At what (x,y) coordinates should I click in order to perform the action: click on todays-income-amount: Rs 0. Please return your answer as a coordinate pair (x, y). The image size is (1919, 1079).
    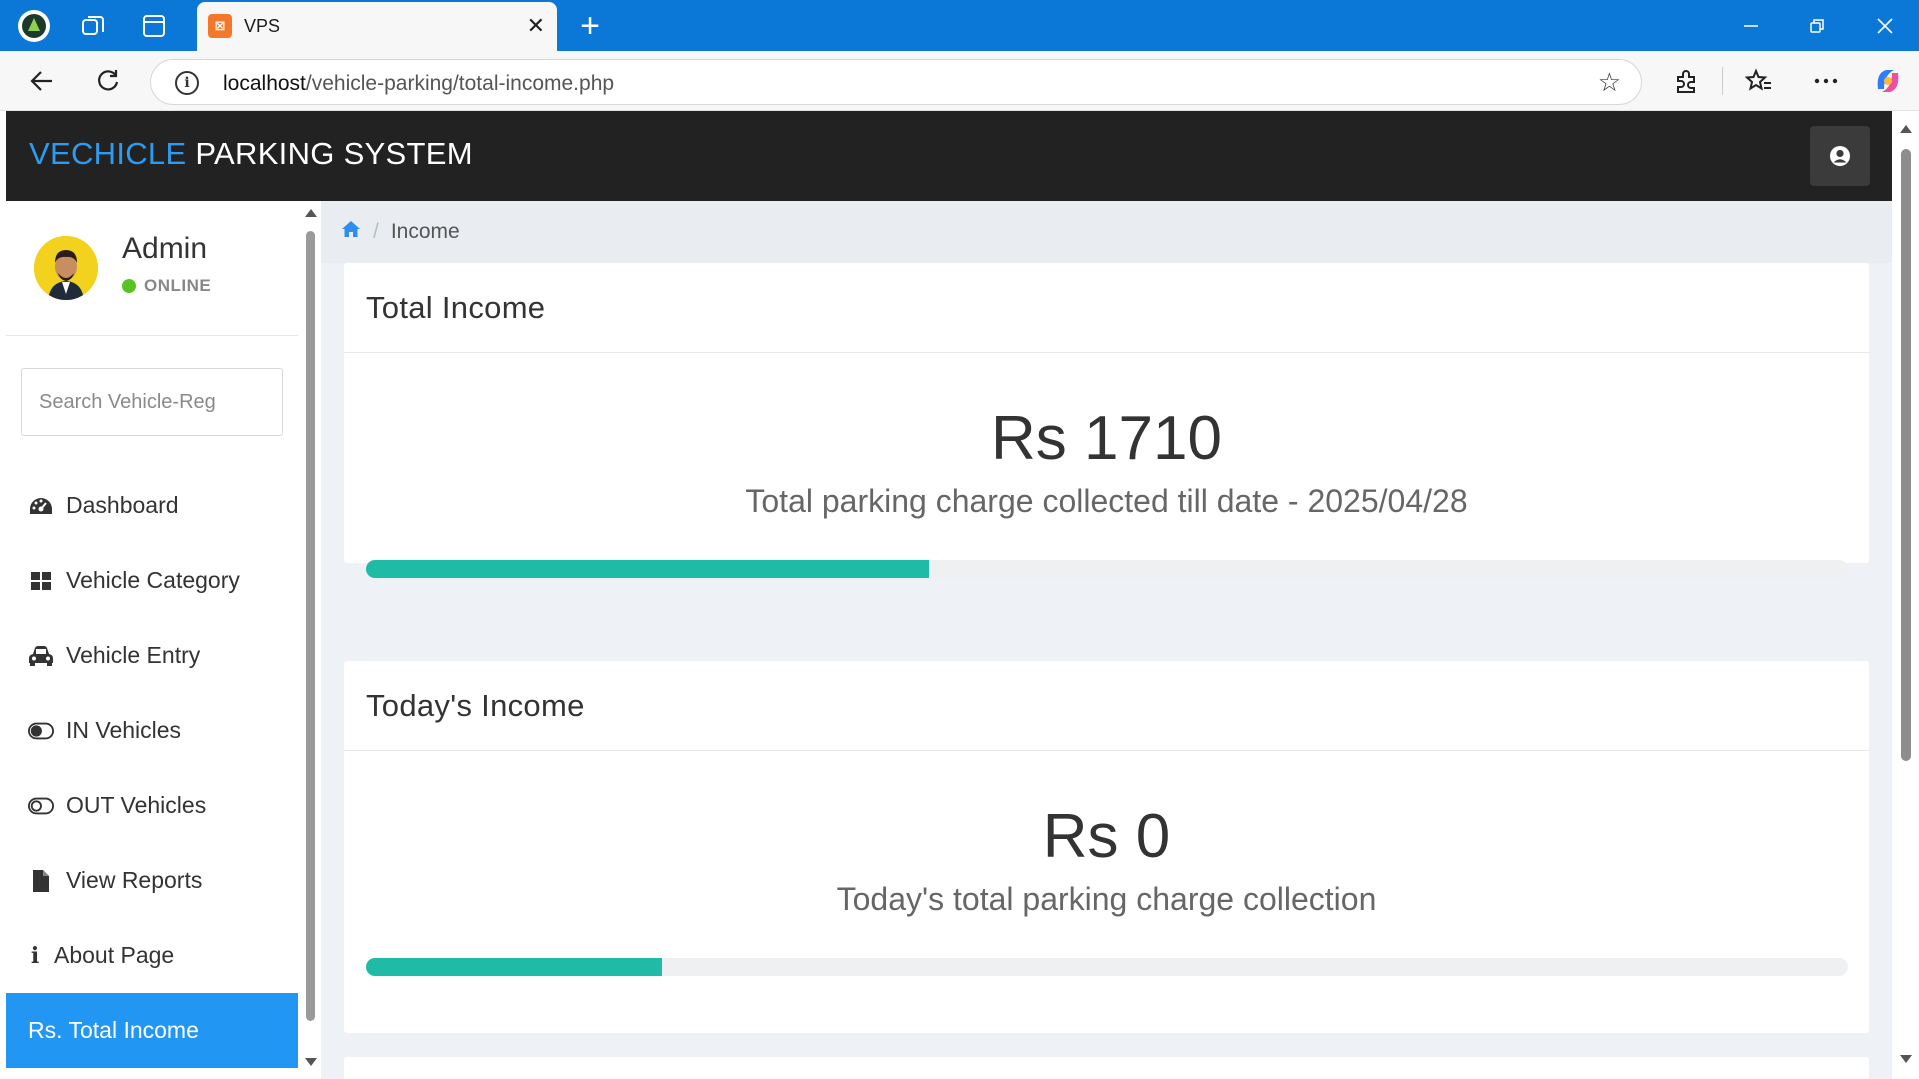
    Looking at the image, I should click on (1106, 836).